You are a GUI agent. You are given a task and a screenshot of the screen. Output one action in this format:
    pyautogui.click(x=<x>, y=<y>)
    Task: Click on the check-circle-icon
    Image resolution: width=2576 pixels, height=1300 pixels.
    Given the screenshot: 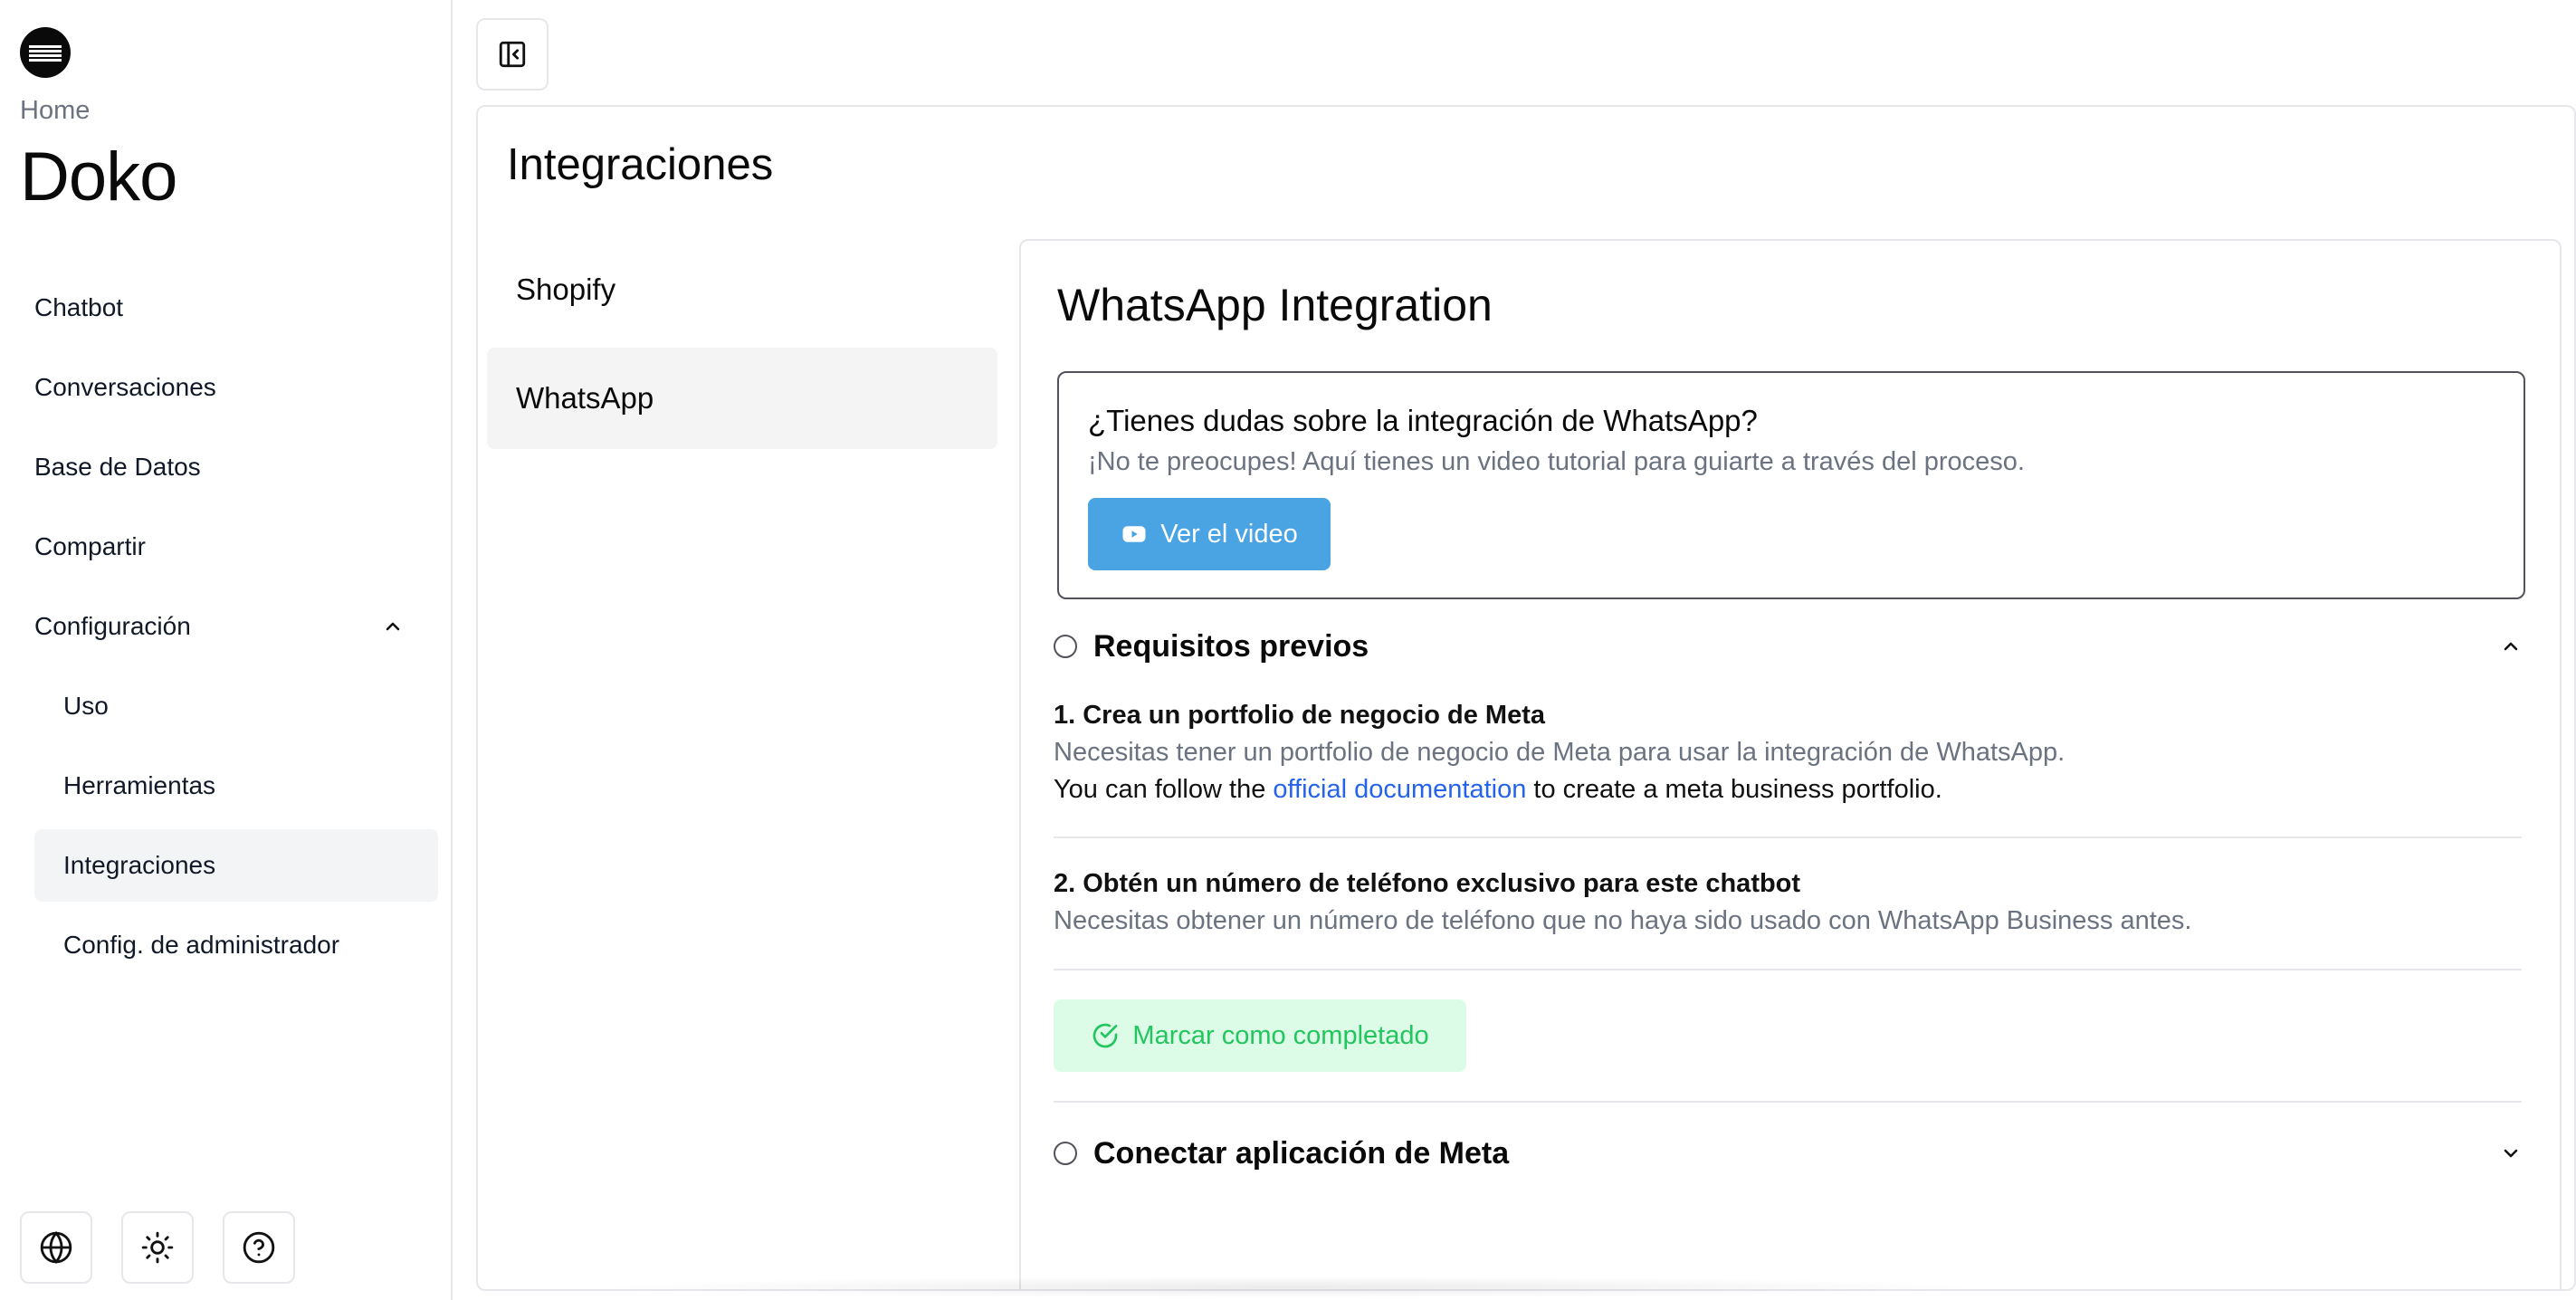 What is the action you would take?
    pyautogui.click(x=1106, y=1035)
    